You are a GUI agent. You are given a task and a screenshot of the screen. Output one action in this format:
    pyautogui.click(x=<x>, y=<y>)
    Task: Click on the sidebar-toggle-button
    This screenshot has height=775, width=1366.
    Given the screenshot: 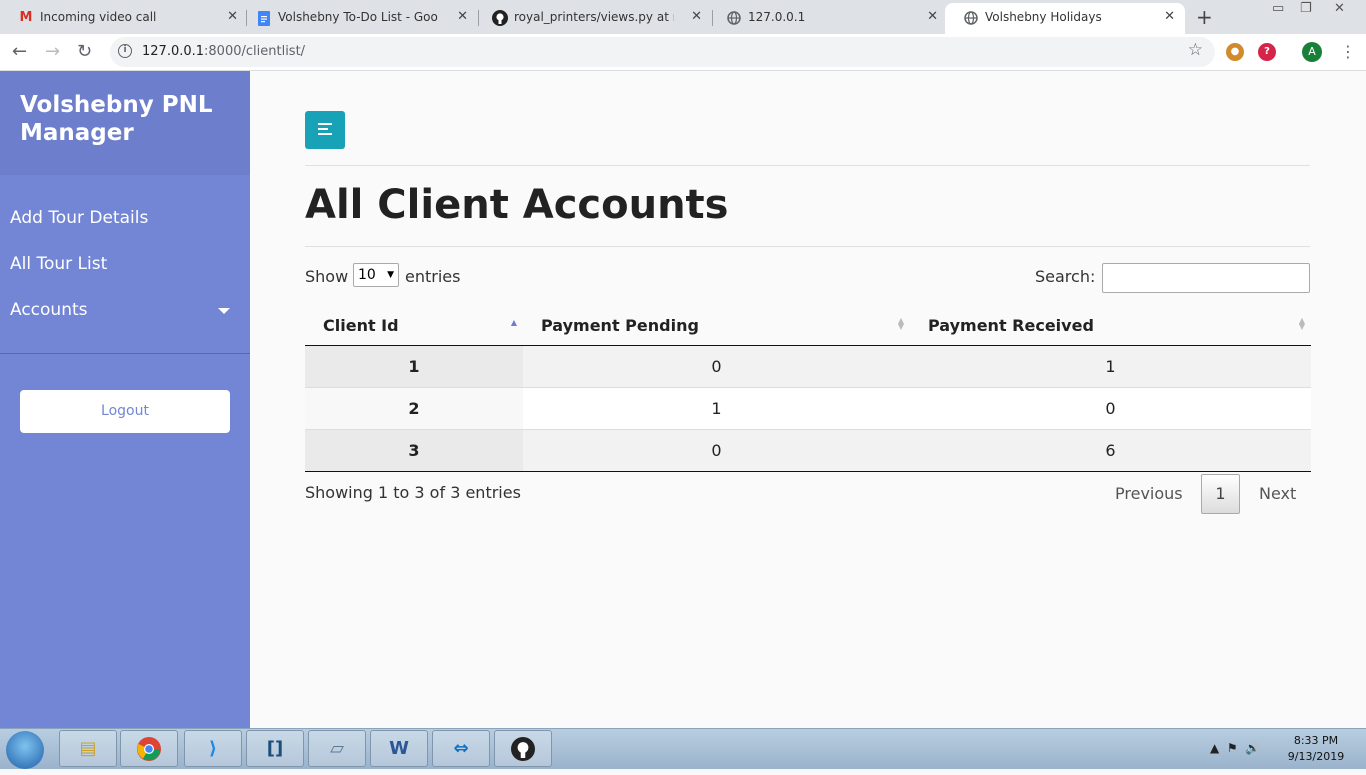 What is the action you would take?
    pyautogui.click(x=325, y=130)
    